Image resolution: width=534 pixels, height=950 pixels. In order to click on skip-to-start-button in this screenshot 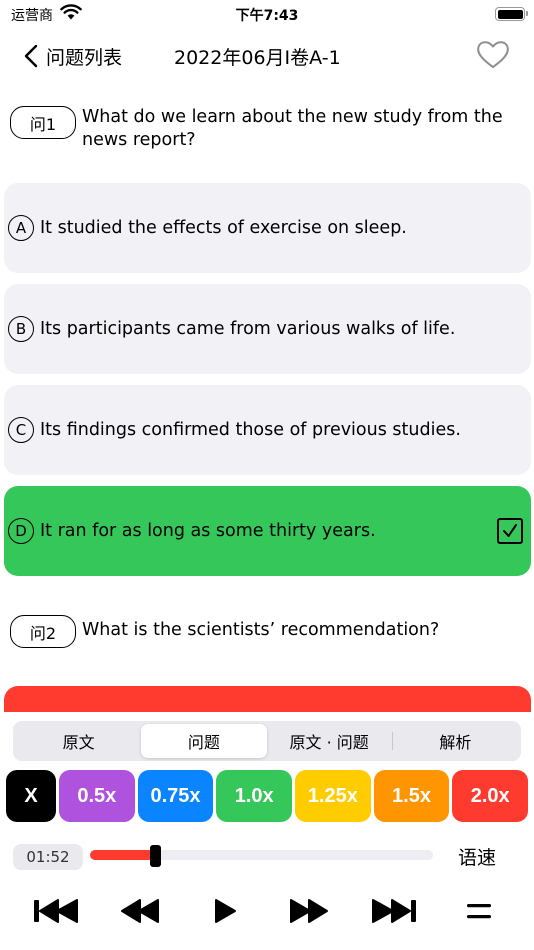, I will do `click(56, 911)`.